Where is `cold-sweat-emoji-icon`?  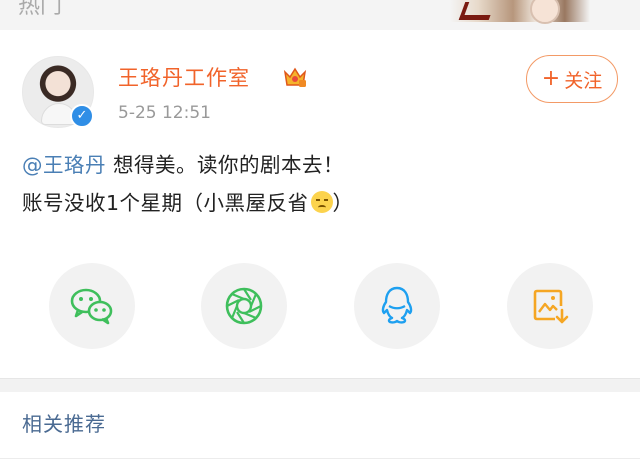 cold-sweat-emoji-icon is located at coordinates (321, 202).